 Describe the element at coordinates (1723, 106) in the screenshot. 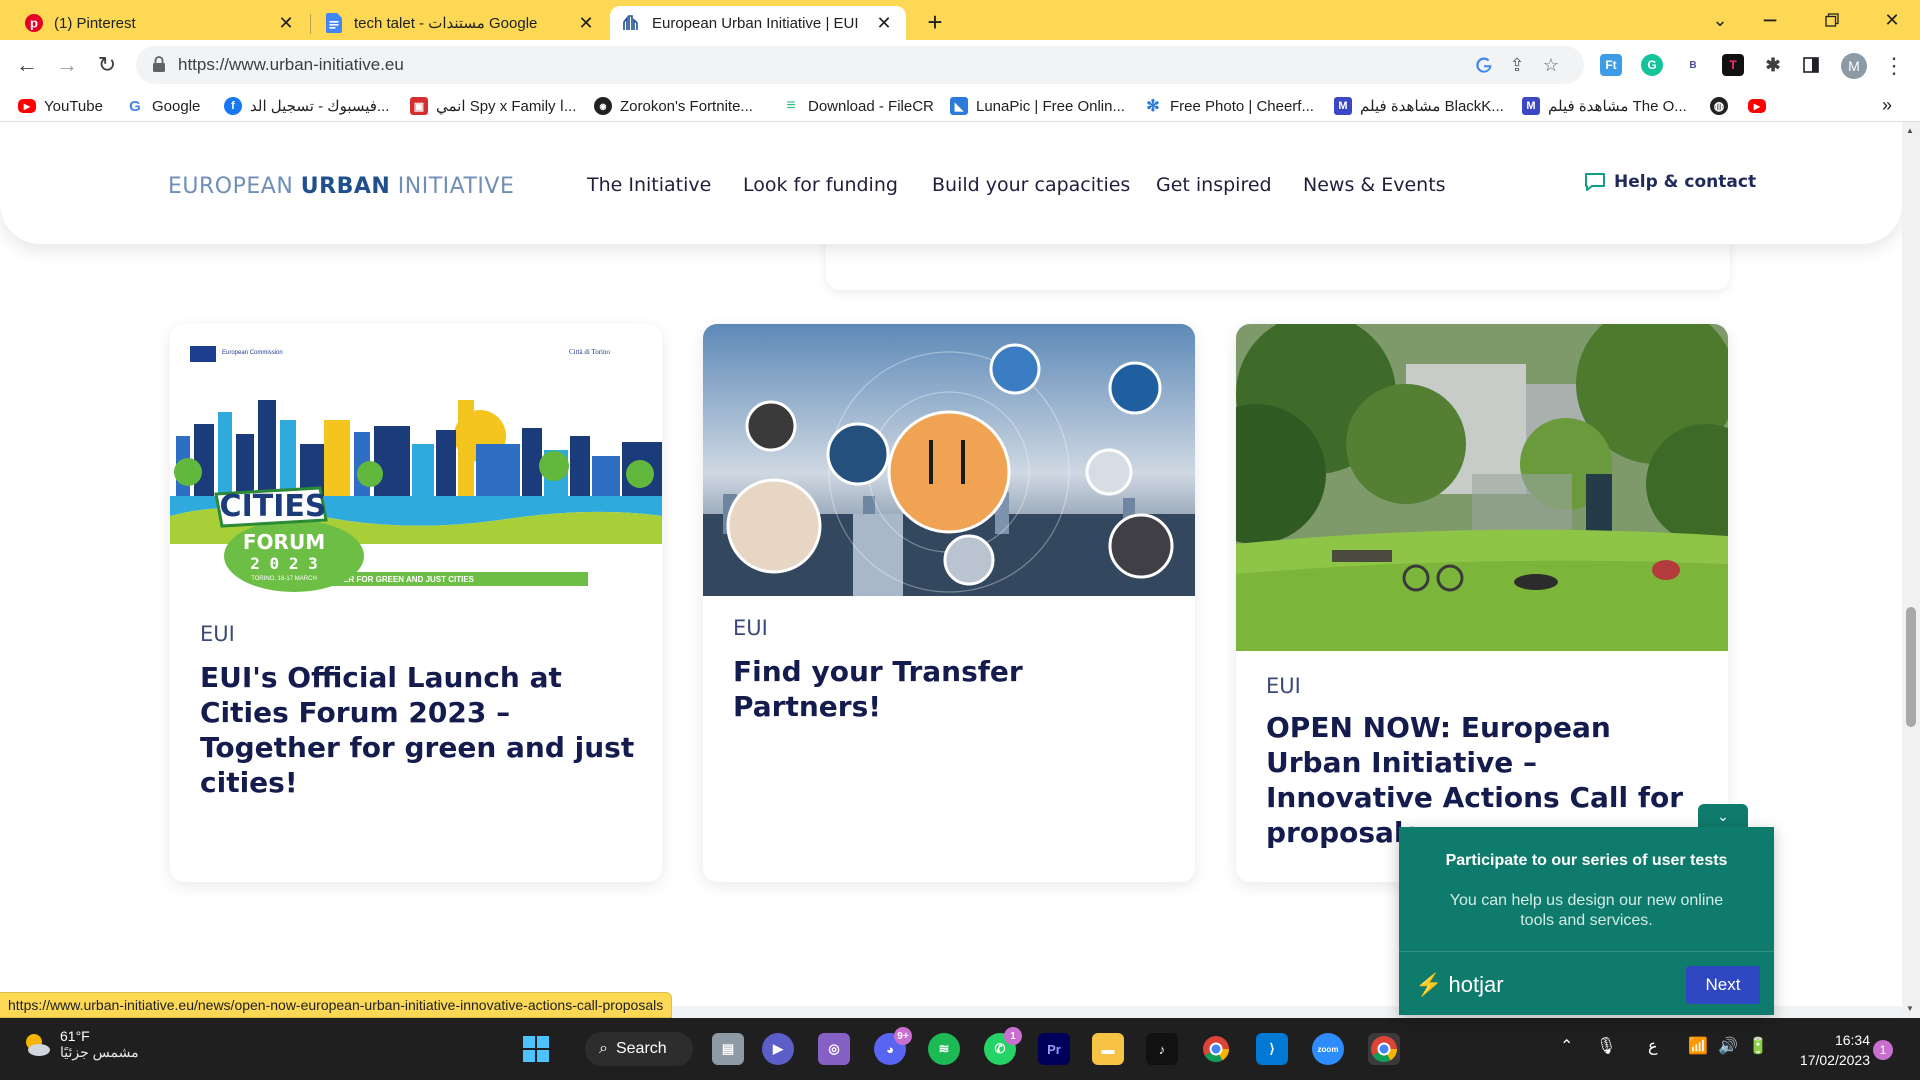

I see `bookmark-globe: ◍` at that location.